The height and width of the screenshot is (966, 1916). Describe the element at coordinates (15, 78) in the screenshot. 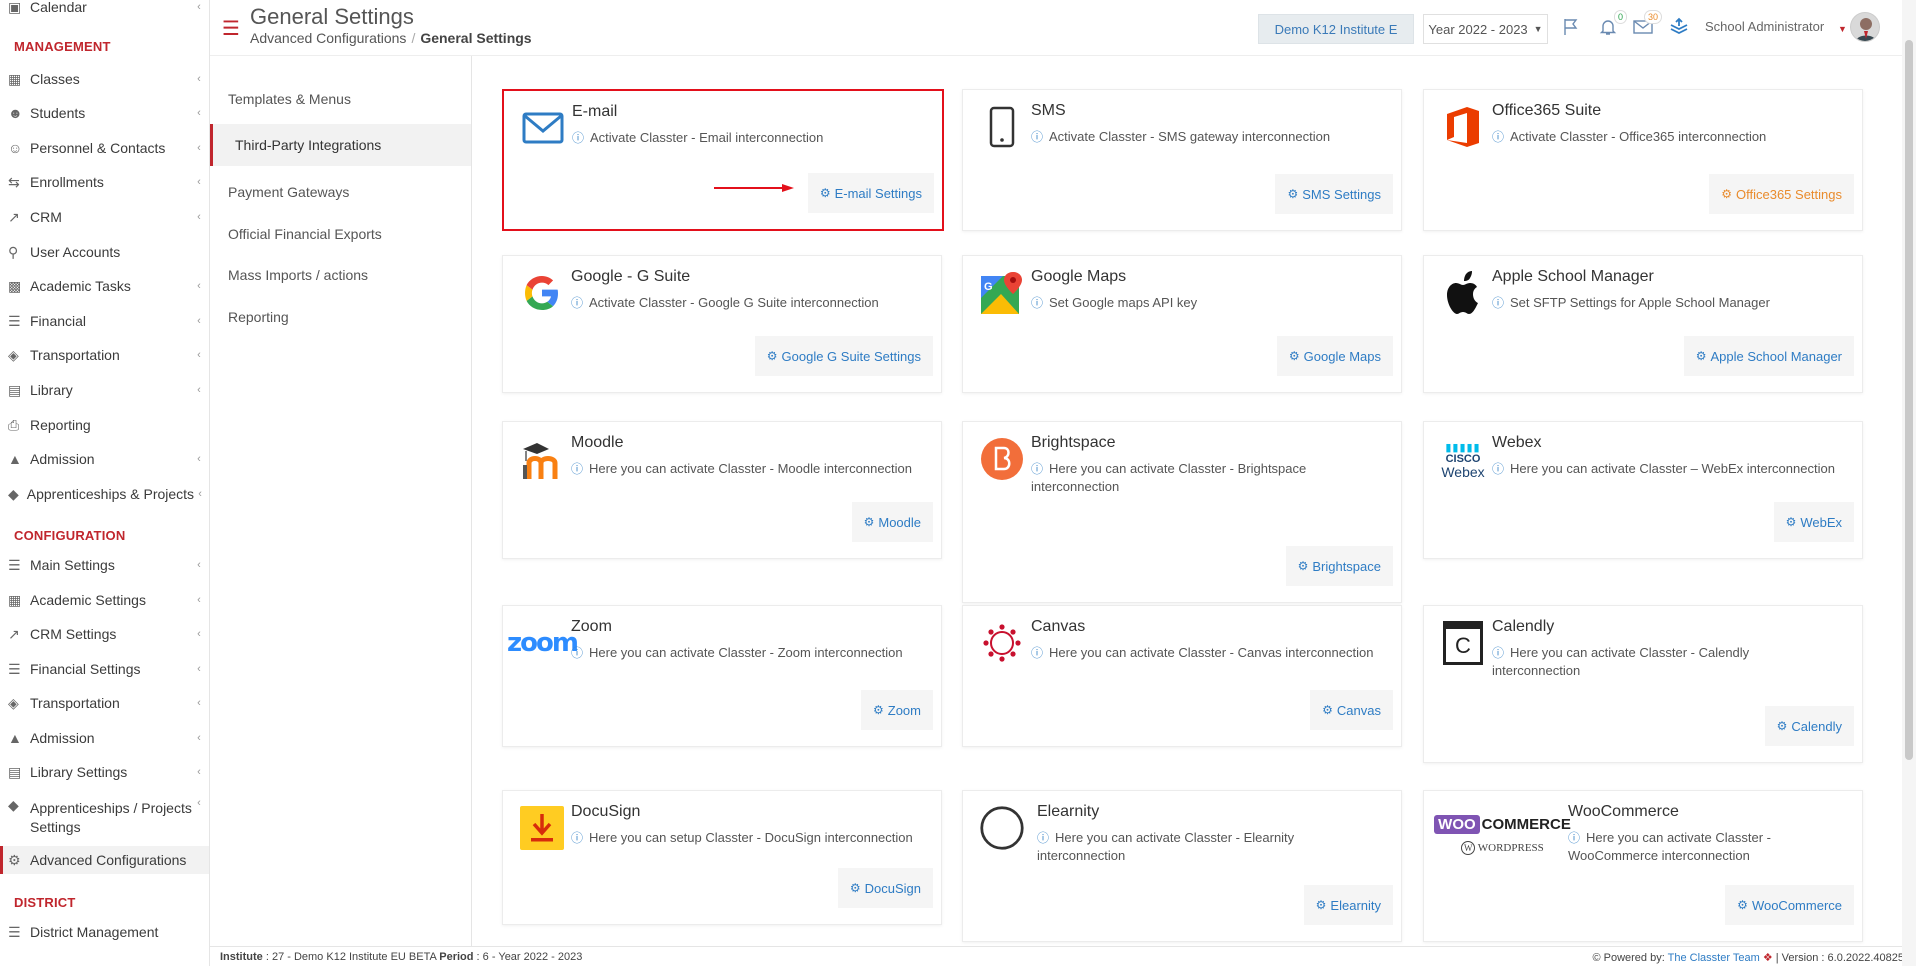

I see `classes-icon: ▦` at that location.